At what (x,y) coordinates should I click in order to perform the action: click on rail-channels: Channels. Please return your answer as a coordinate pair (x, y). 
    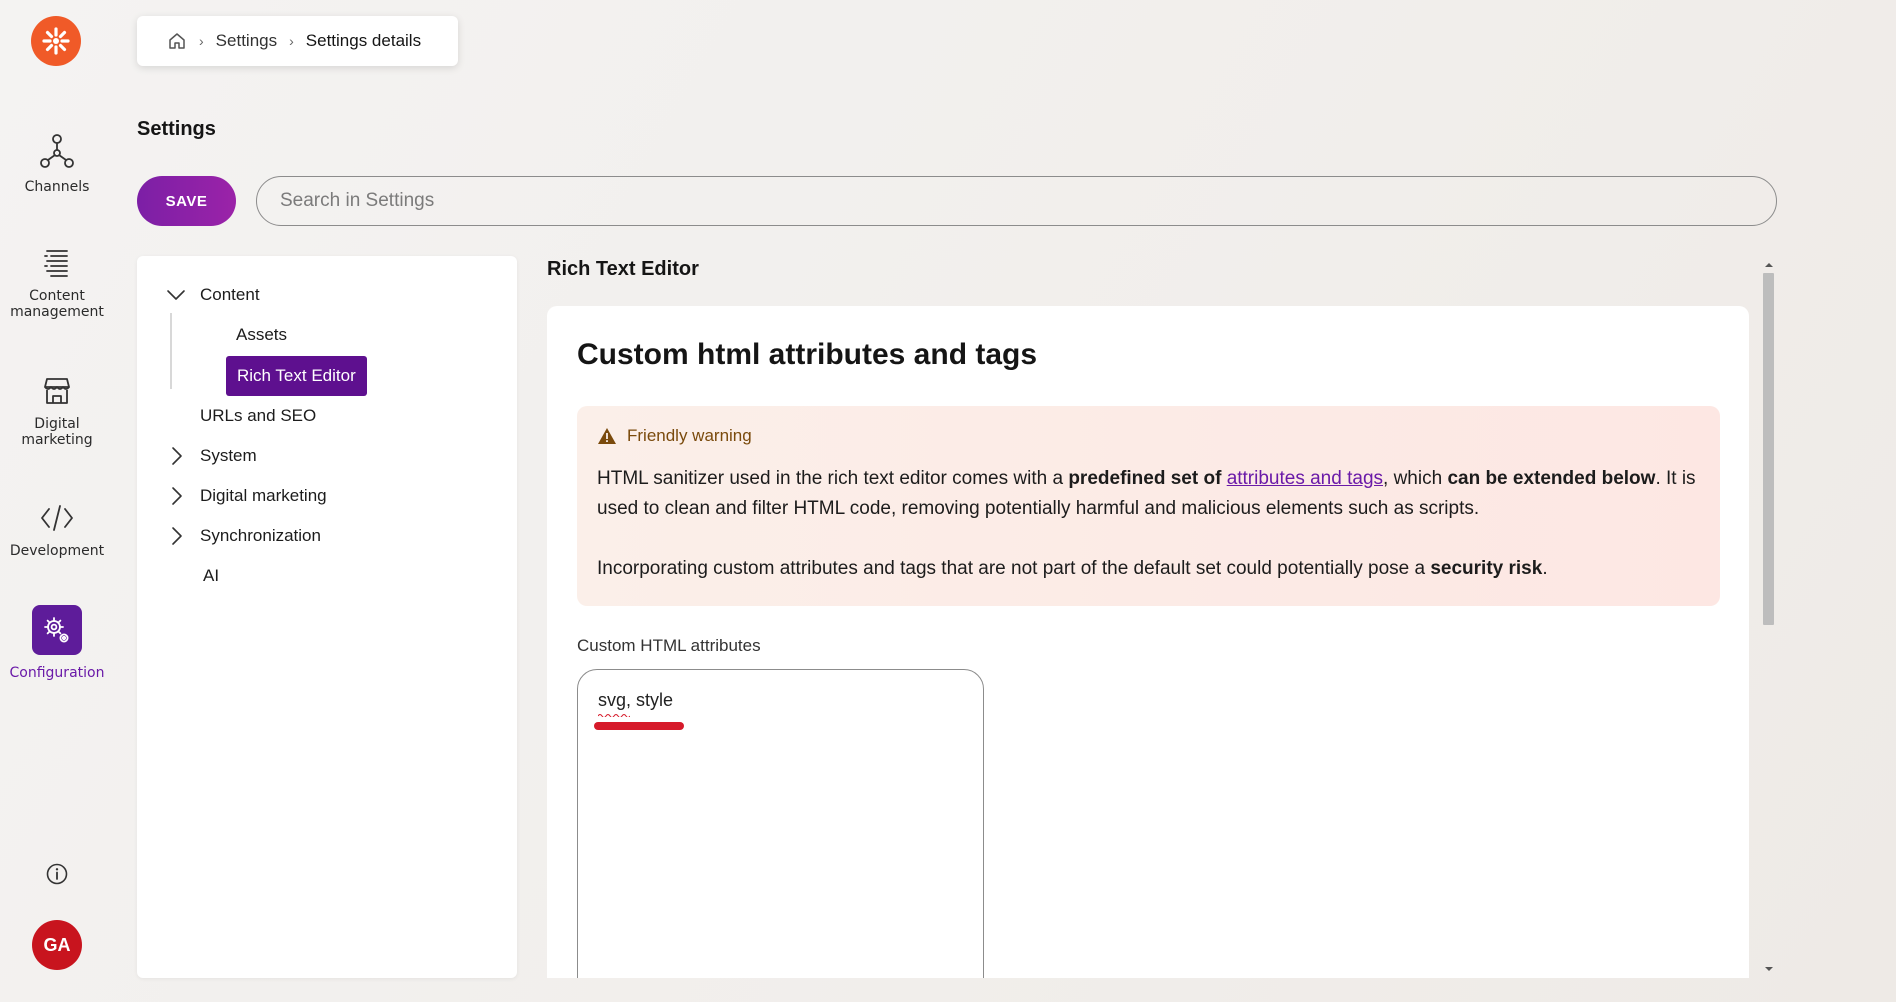
    Looking at the image, I should click on (57, 164).